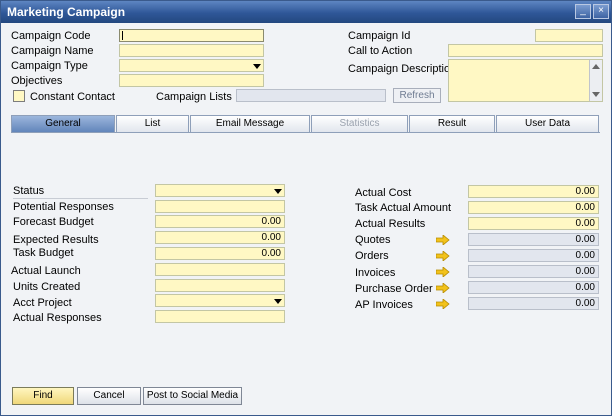 Image resolution: width=612 pixels, height=416 pixels. I want to click on campaign-lists-field, so click(311, 95).